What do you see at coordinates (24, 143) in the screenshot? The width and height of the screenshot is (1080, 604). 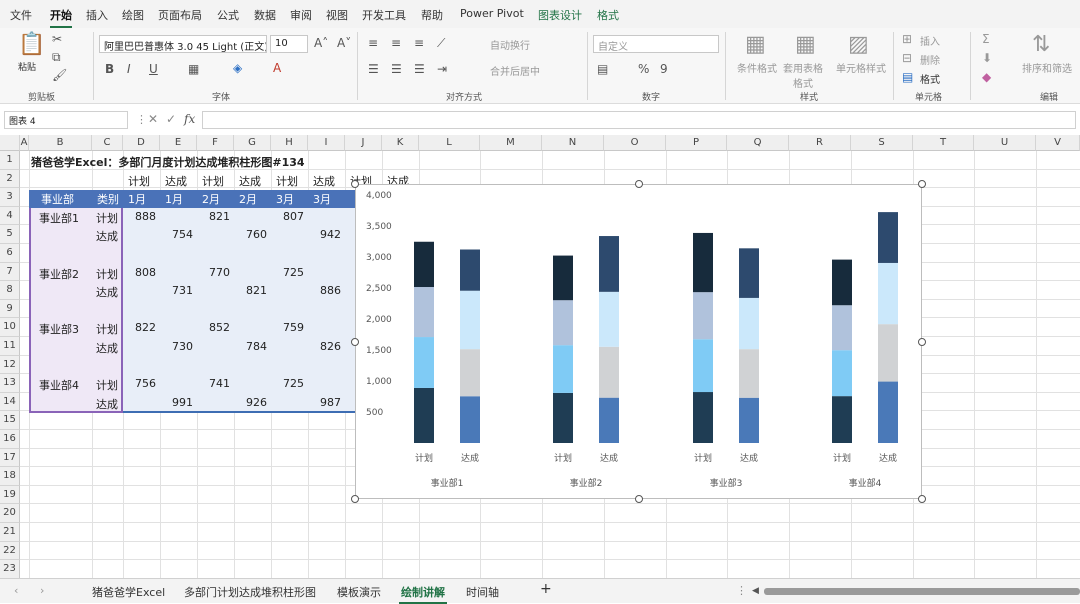 I see `column-header-a: A` at bounding box center [24, 143].